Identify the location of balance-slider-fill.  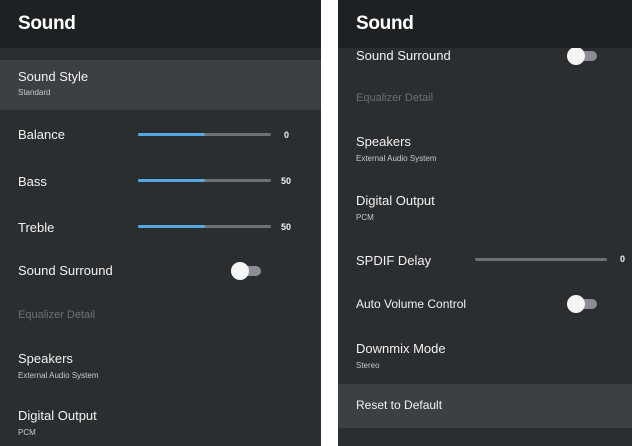
(171, 134).